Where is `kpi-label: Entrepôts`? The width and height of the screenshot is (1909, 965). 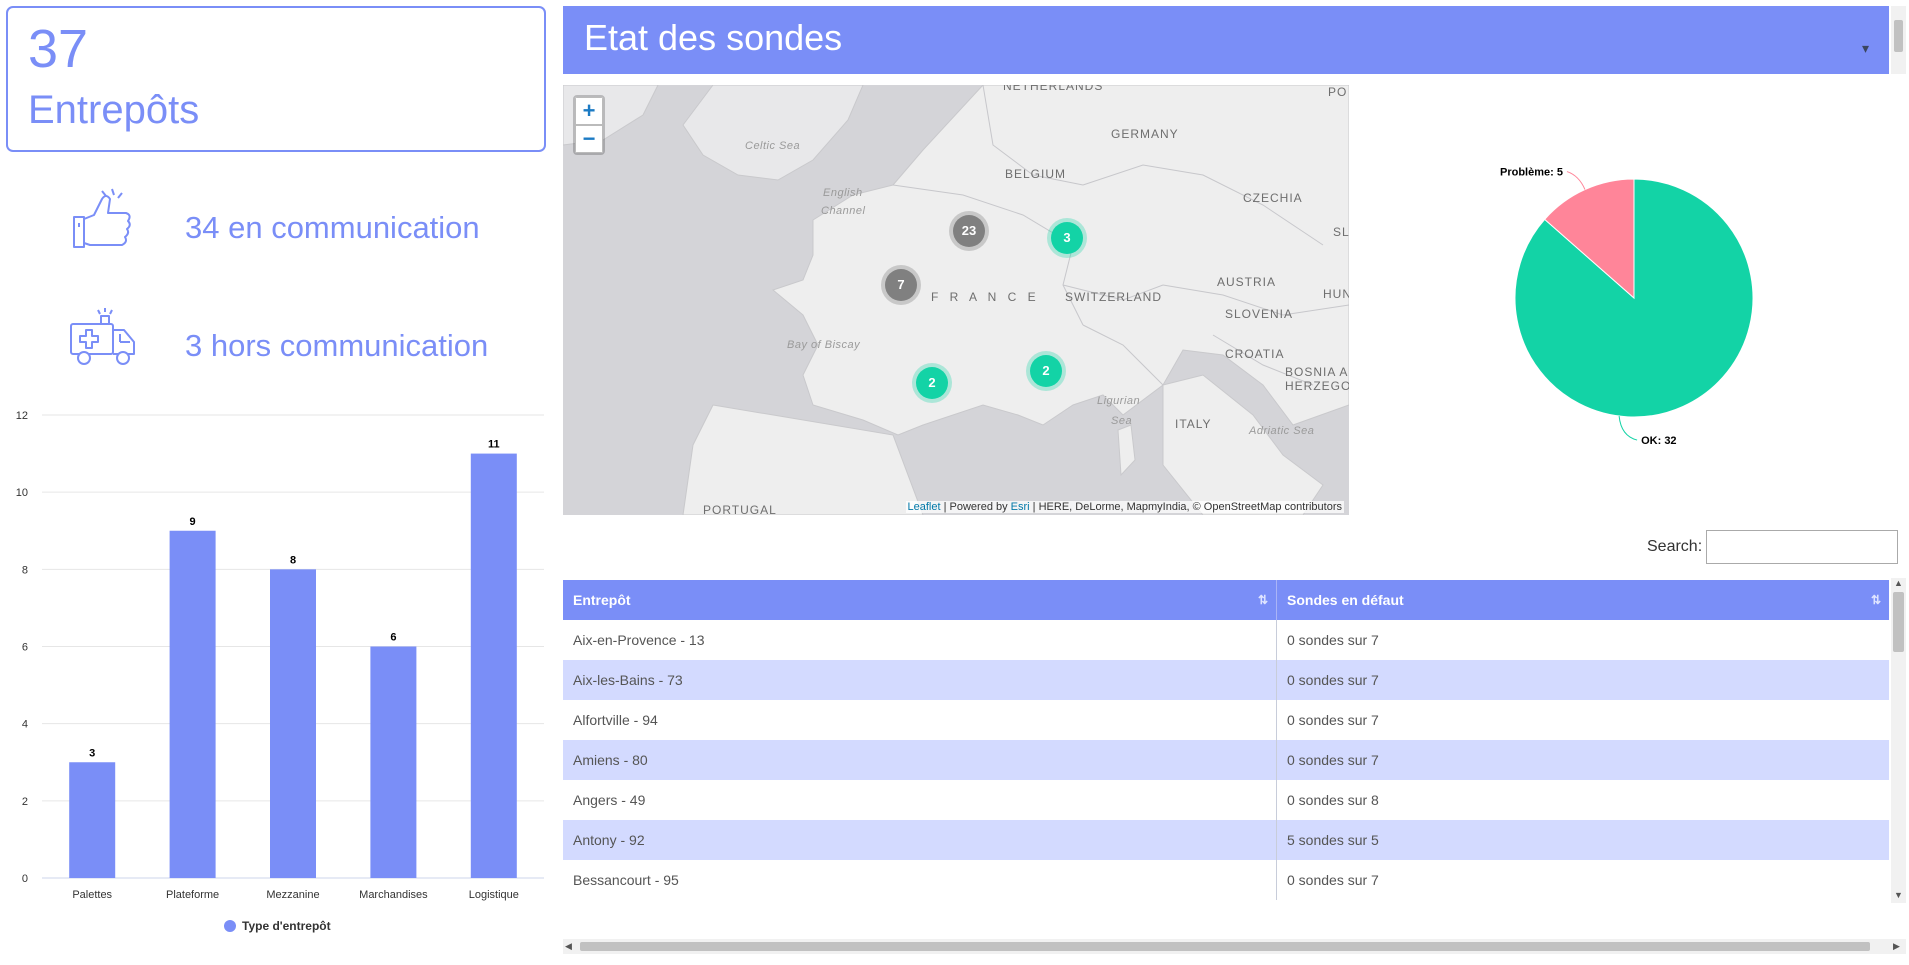
kpi-label: Entrepôts is located at coordinates (114, 110).